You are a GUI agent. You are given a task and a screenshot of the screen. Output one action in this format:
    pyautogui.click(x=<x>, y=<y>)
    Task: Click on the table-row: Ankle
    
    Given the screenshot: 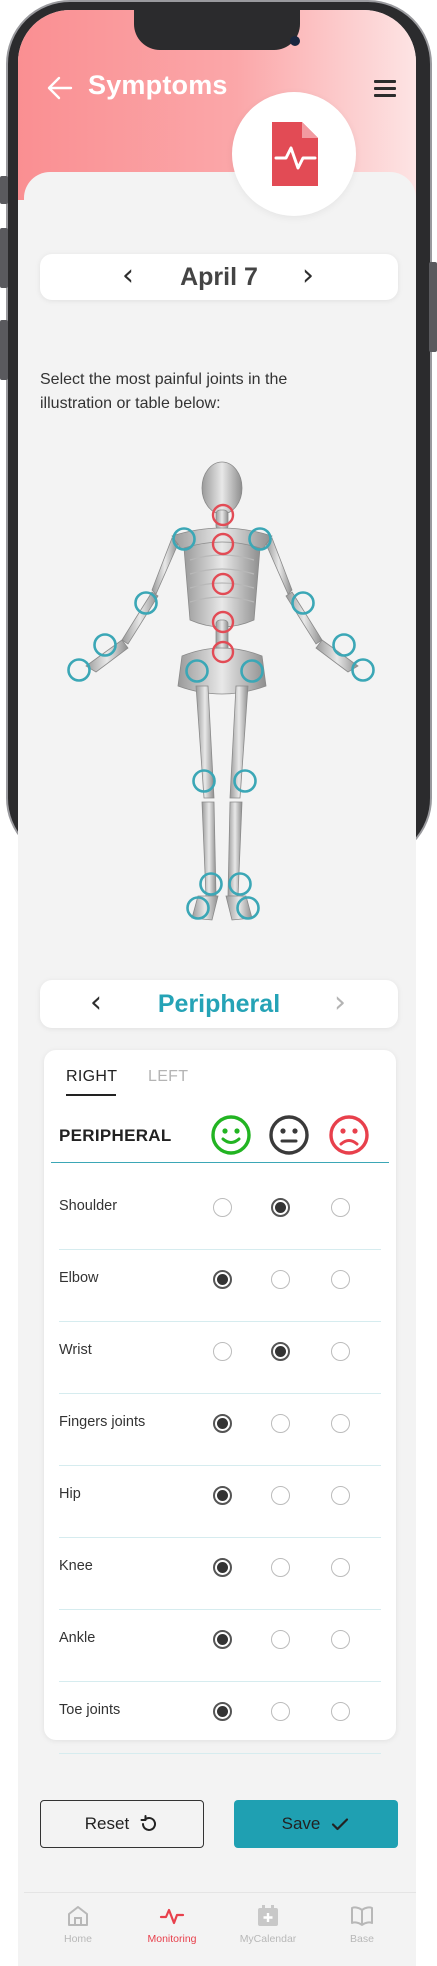 What is the action you would take?
    pyautogui.click(x=220, y=1646)
    